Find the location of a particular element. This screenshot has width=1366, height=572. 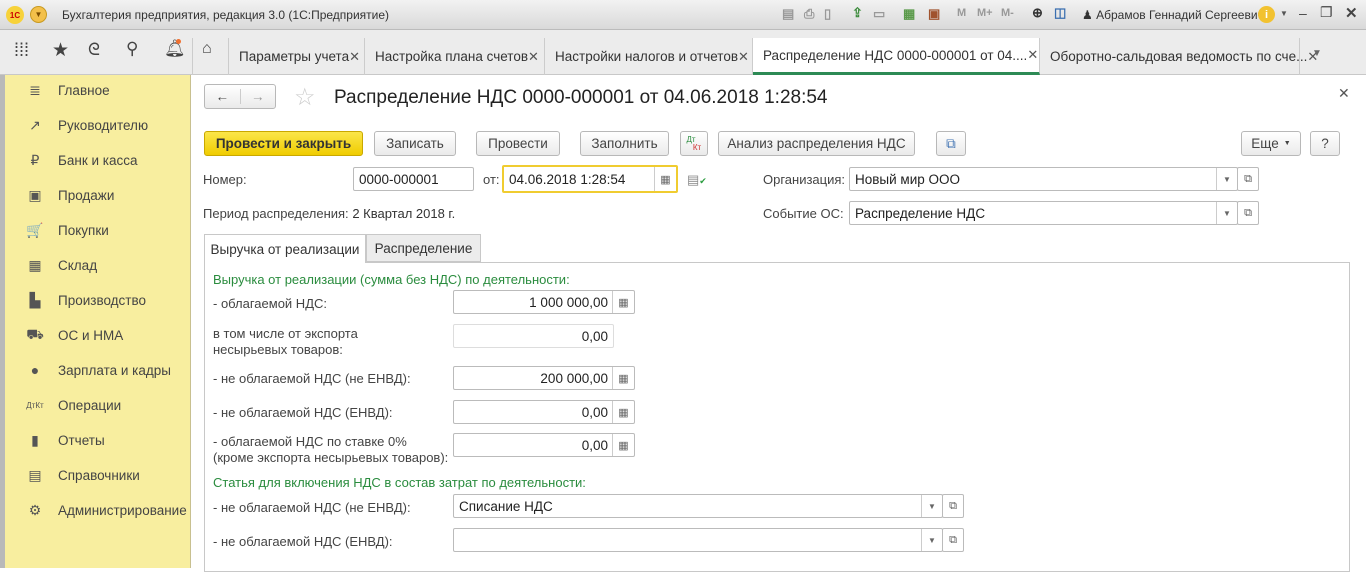

history-icon: ᘓ is located at coordinates (94, 50).